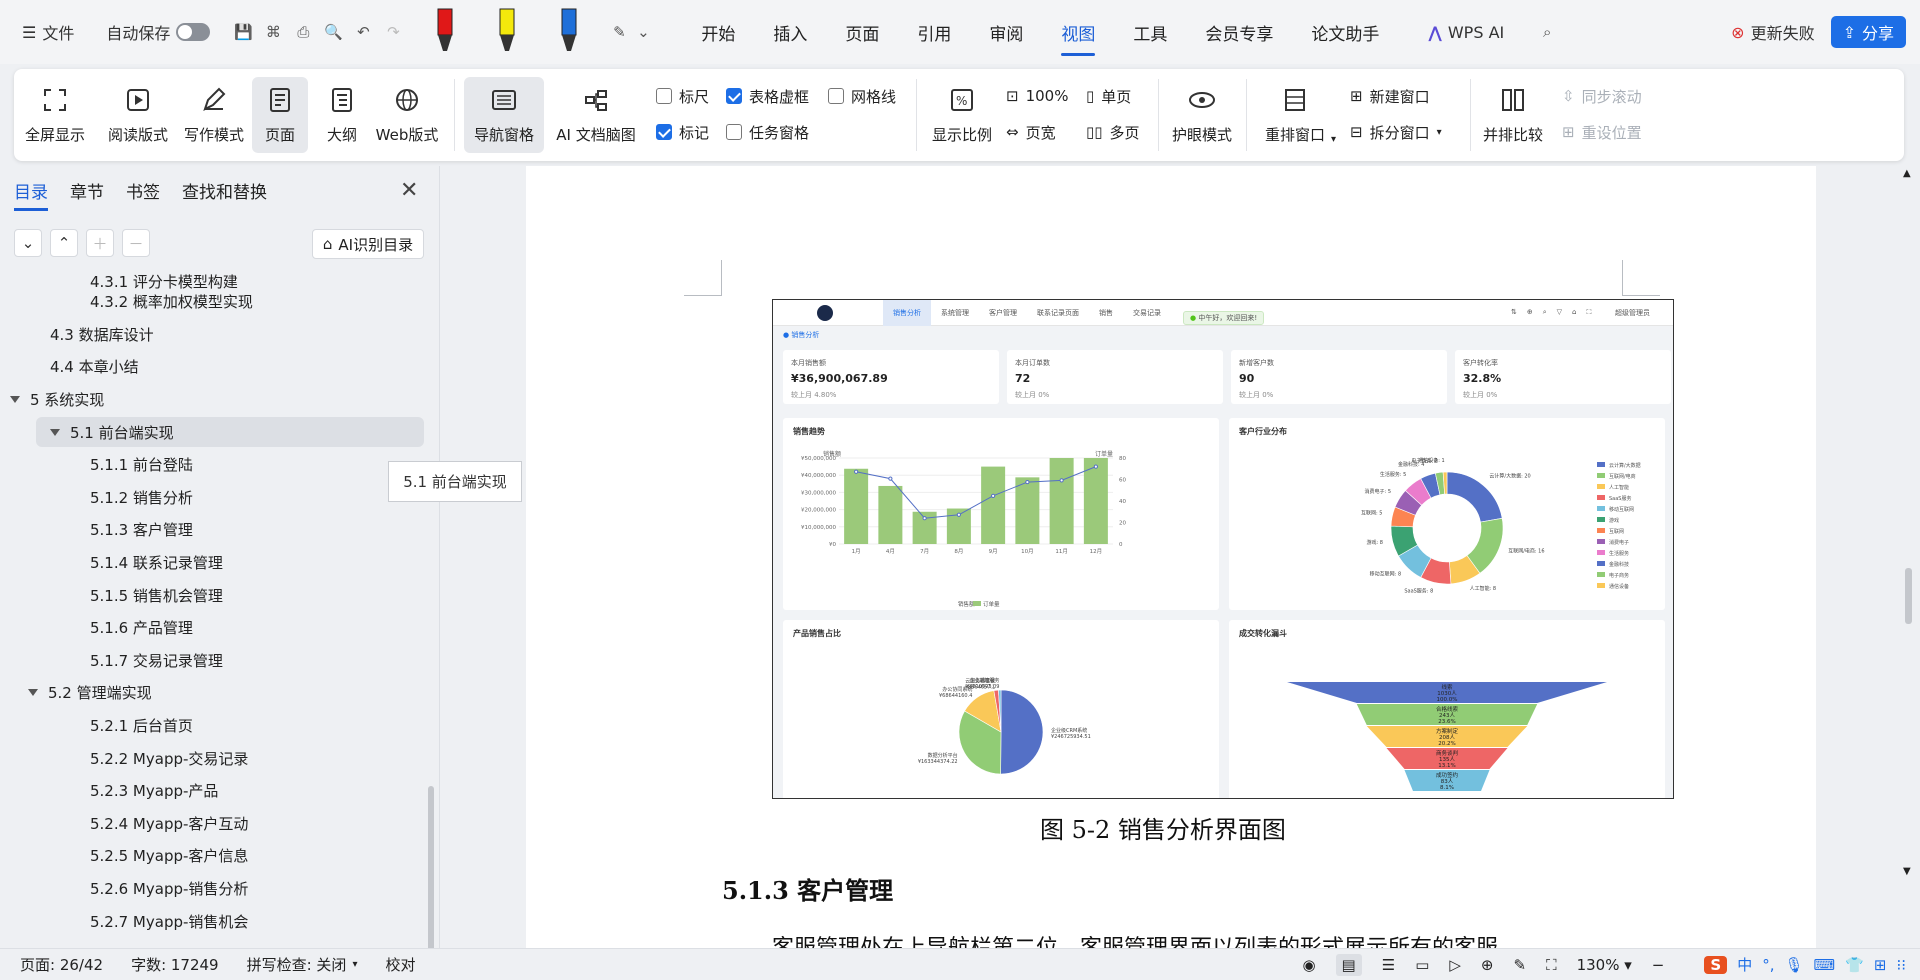 The image size is (1920, 980). I want to click on nav-tab-2: 书签, so click(143, 193).